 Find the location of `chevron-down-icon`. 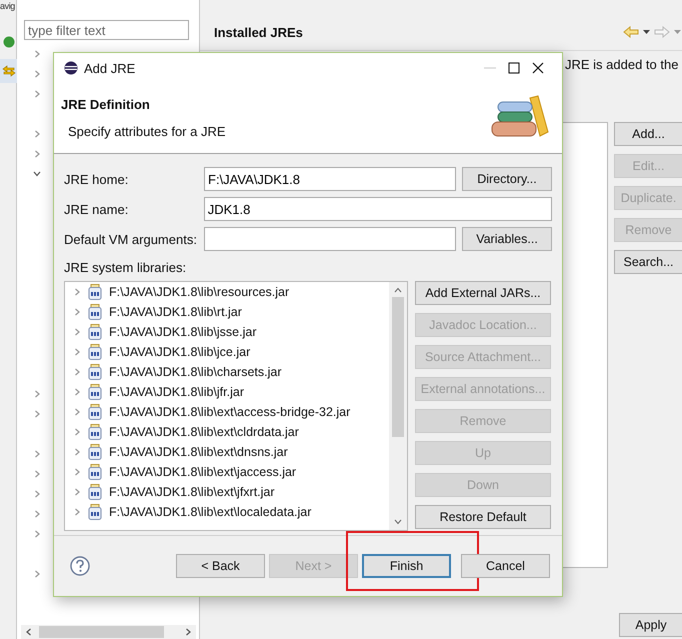

chevron-down-icon is located at coordinates (37, 174).